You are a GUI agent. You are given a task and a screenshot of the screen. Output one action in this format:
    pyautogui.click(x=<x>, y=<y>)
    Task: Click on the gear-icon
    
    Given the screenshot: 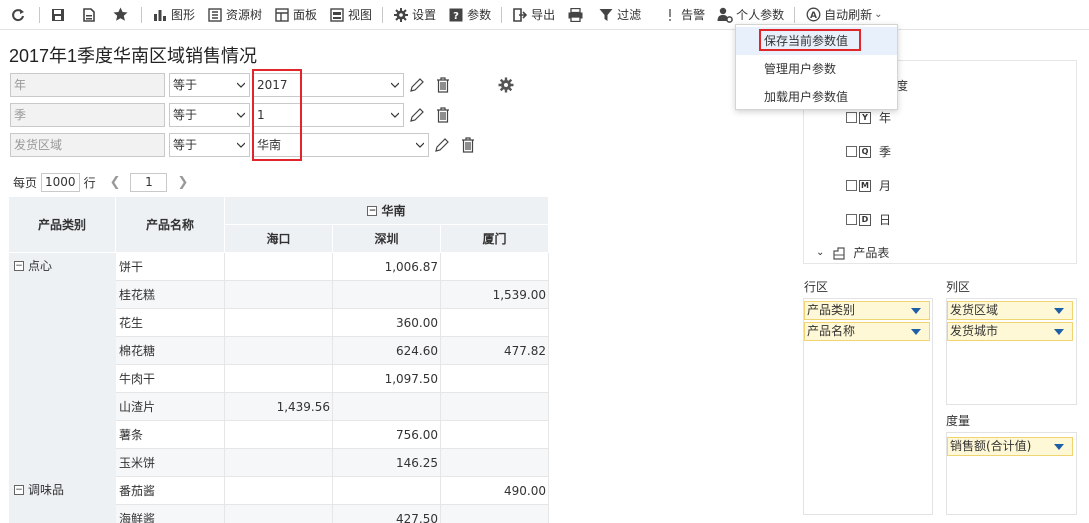 What is the action you would take?
    pyautogui.click(x=506, y=85)
    